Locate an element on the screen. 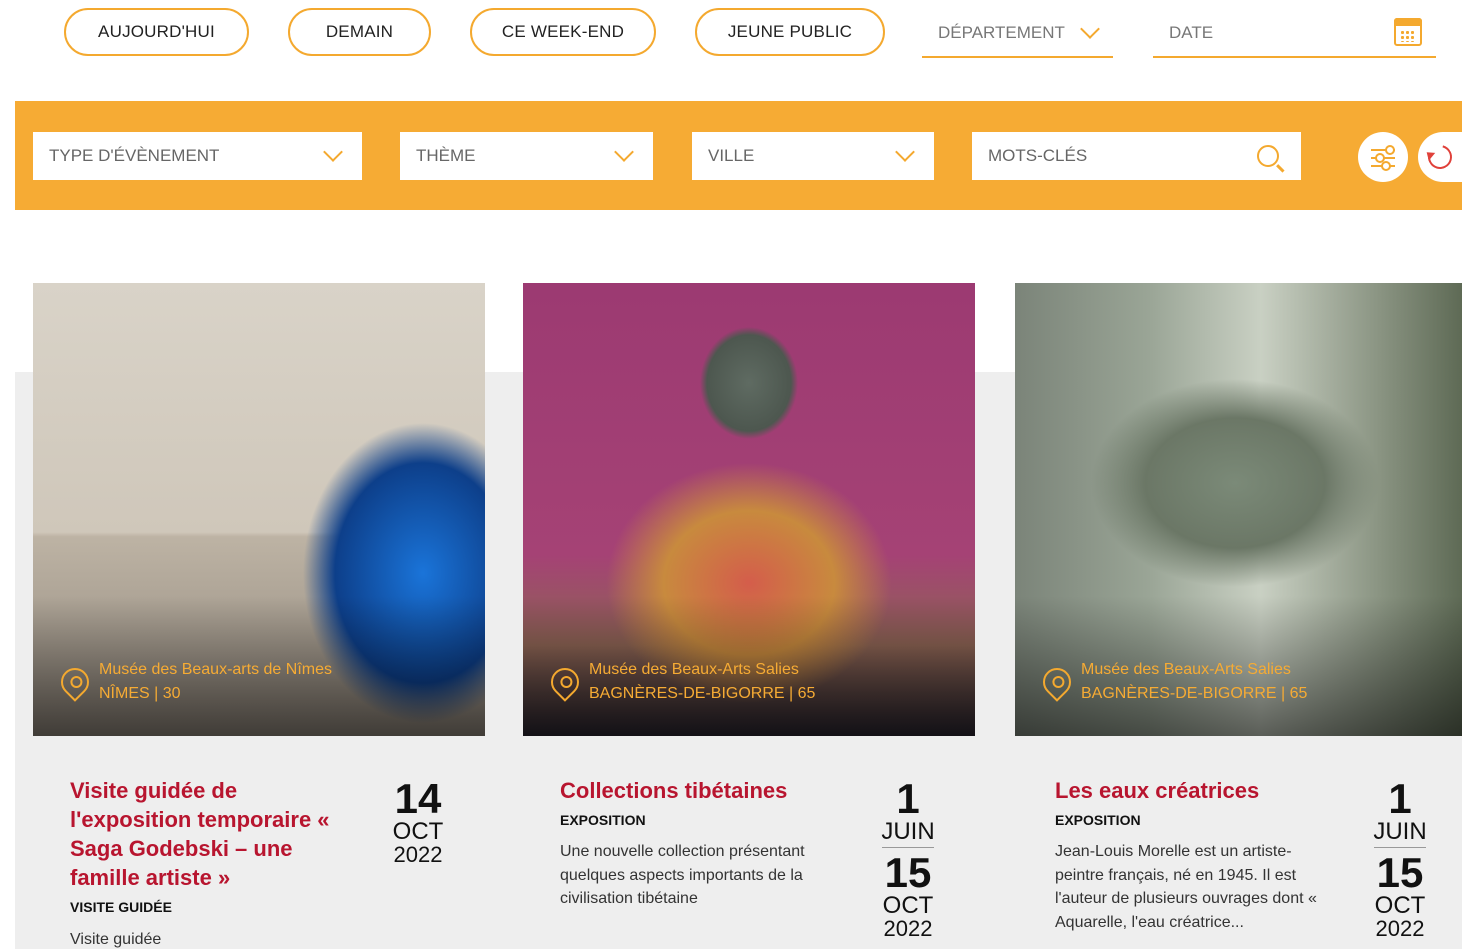  start-day: 14 is located at coordinates (418, 798).